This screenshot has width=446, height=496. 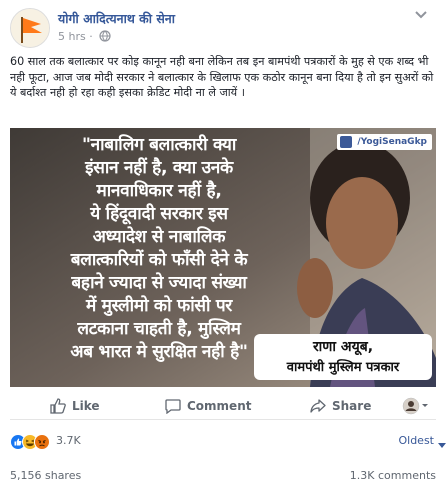 What do you see at coordinates (173, 406) in the screenshot?
I see `comment-icon` at bounding box center [173, 406].